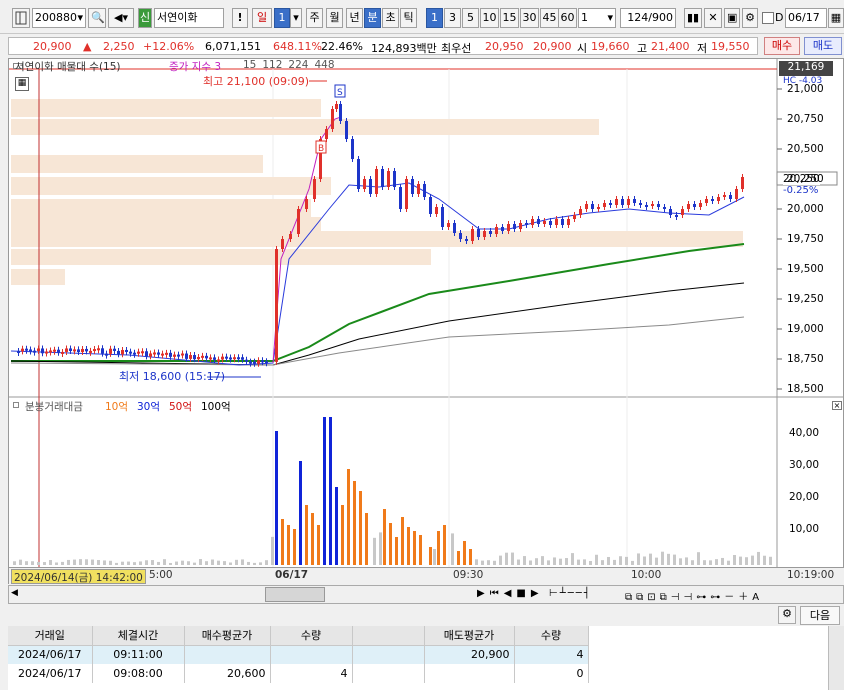 The image size is (844, 690). I want to click on interval-button: 1, so click(434, 18).